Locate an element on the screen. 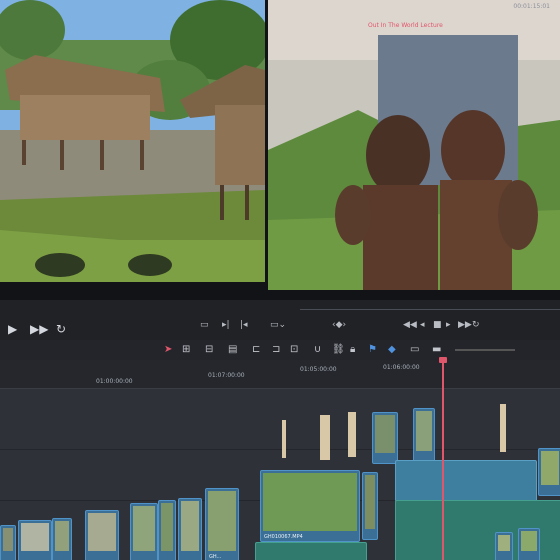  source-loop-button: ↻ is located at coordinates (61, 329).